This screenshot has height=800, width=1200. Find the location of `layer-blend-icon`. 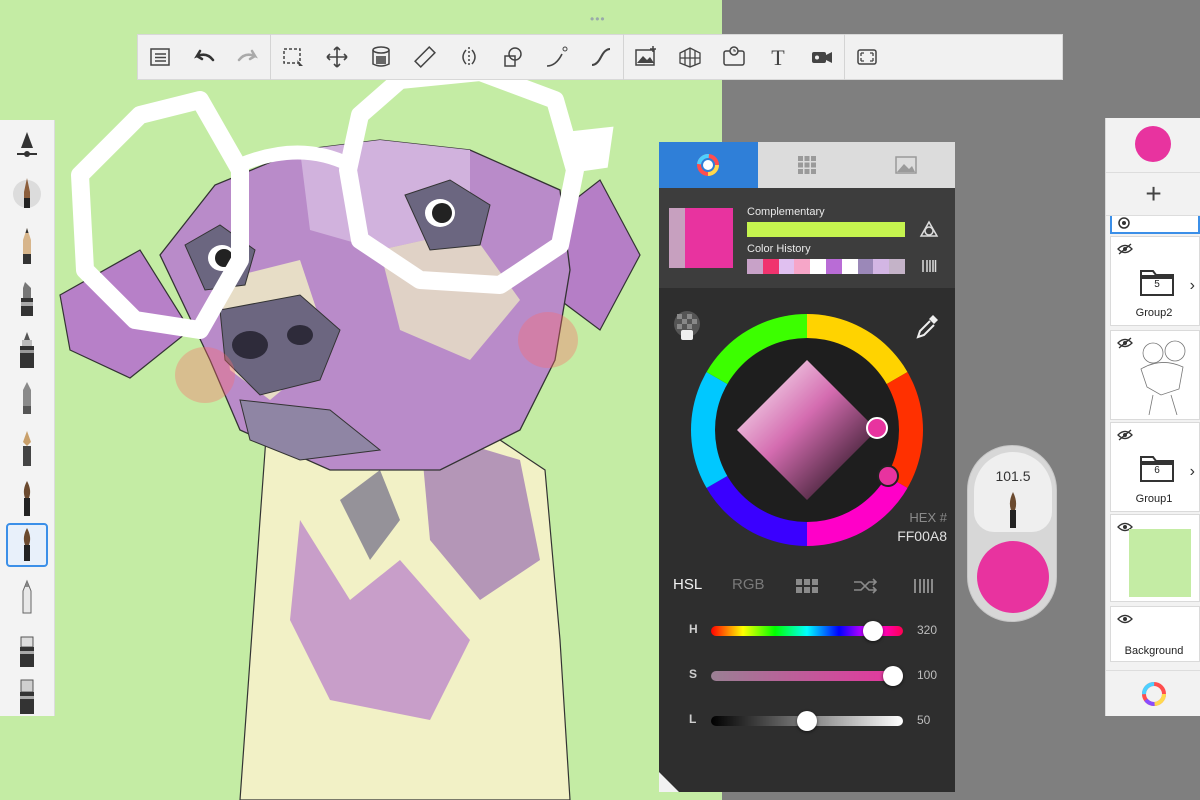

layer-blend-icon is located at coordinates (1124, 223).